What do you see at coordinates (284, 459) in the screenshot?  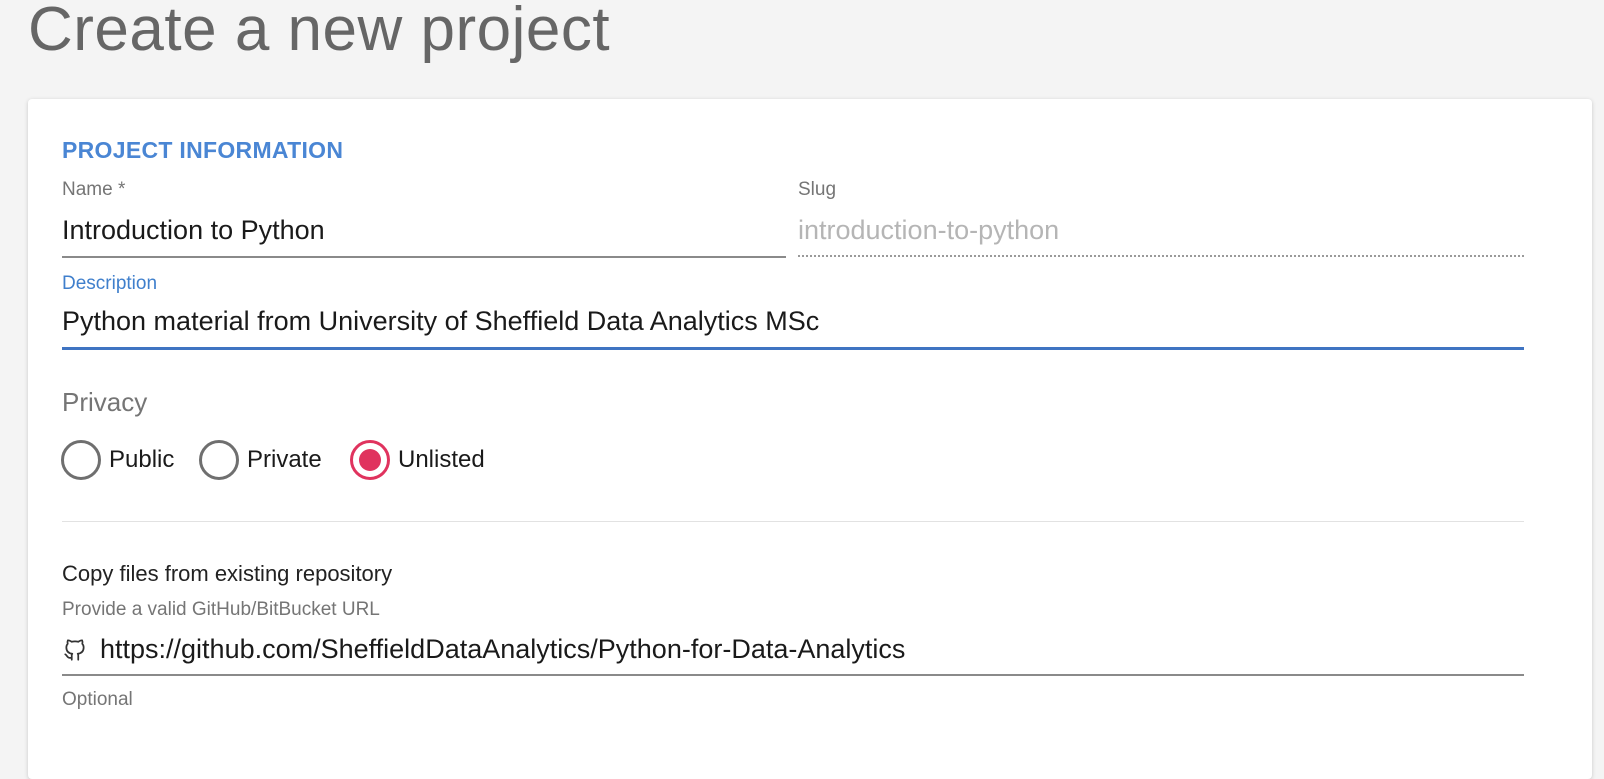 I see `radio-label-private: Private` at bounding box center [284, 459].